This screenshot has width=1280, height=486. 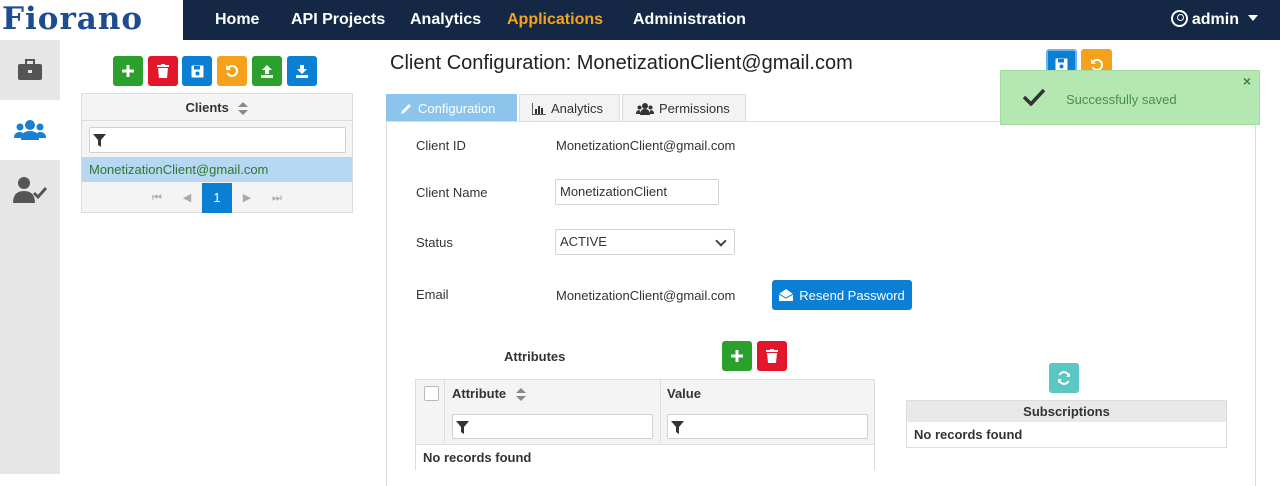 I want to click on tab-permissions: Permissions, so click(x=684, y=108).